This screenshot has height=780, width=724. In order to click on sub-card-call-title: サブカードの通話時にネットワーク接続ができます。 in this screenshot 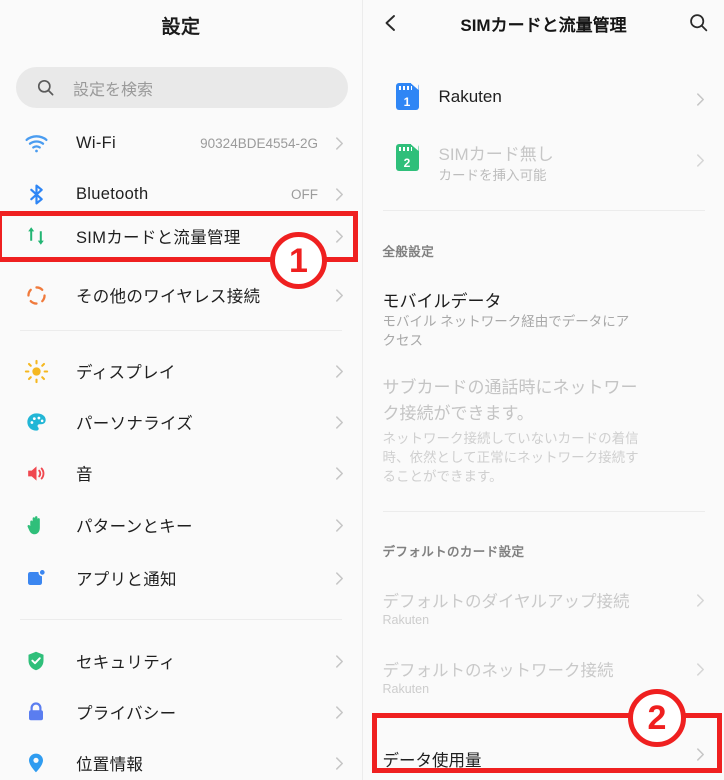, I will do `click(510, 400)`.